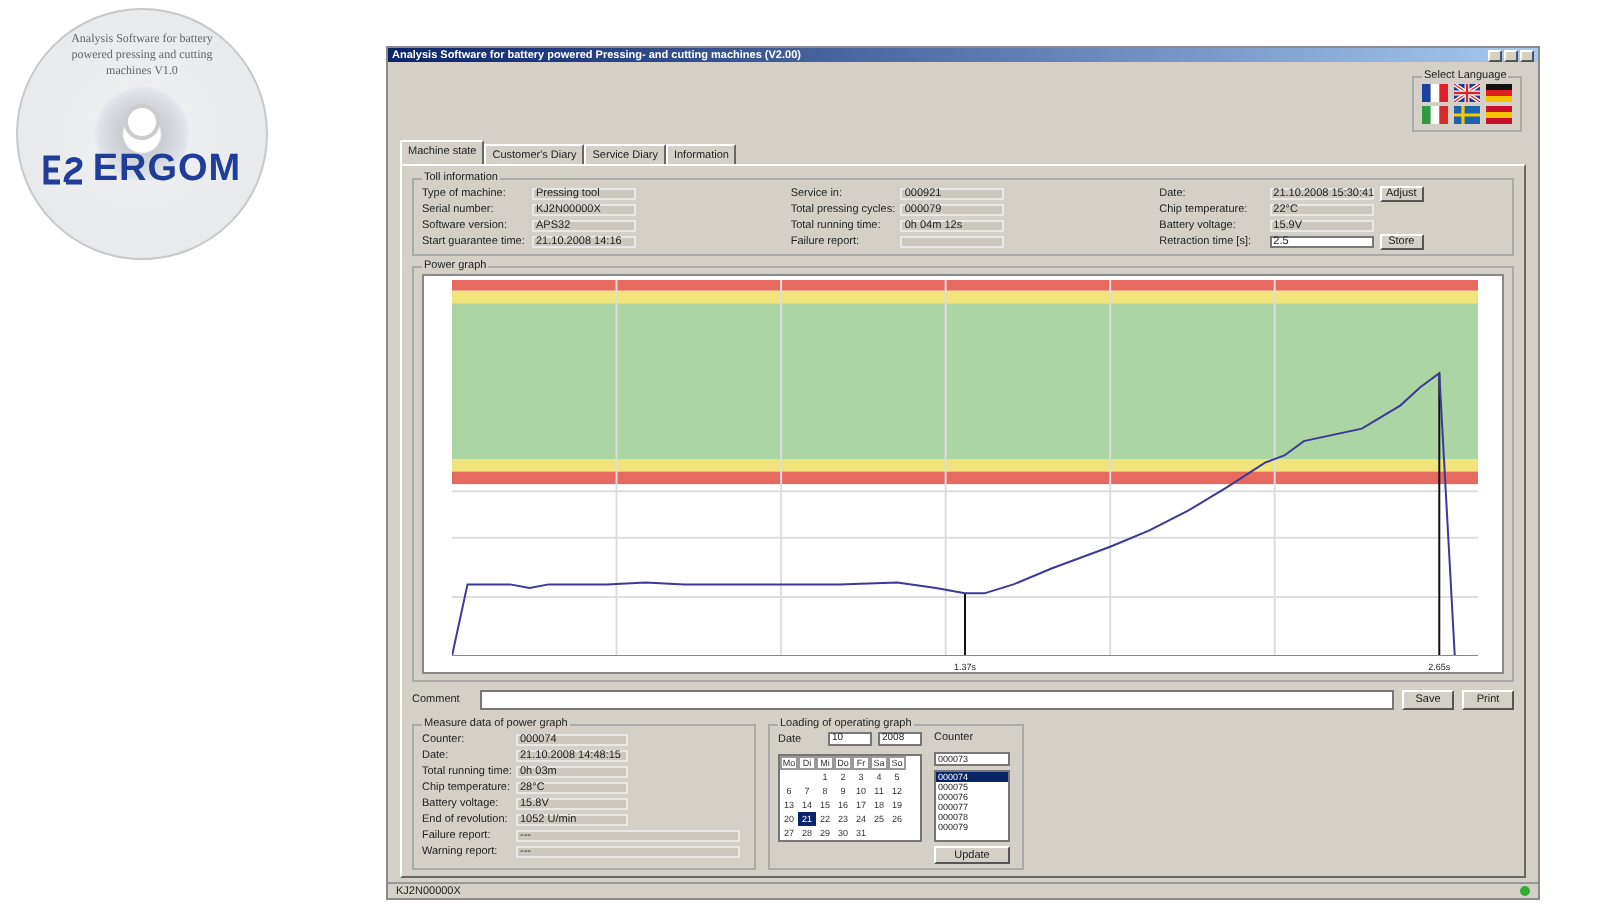  What do you see at coordinates (1527, 55) in the screenshot?
I see `close-icon` at bounding box center [1527, 55].